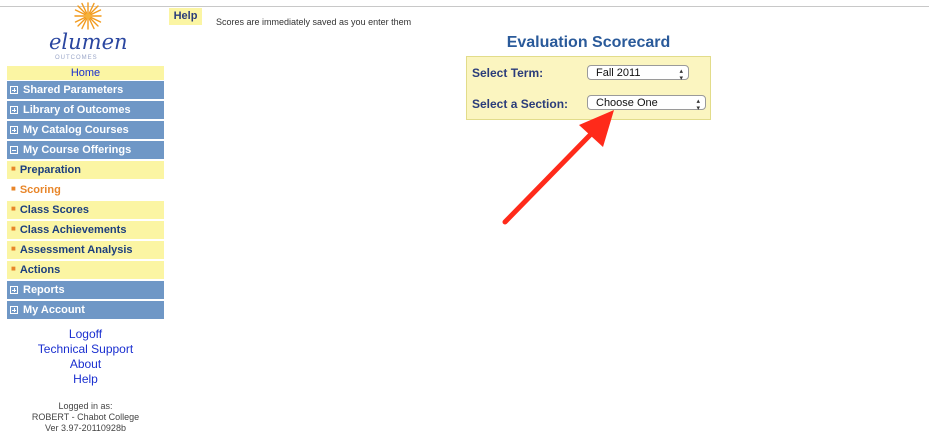 This screenshot has width=929, height=442. Describe the element at coordinates (85, 428) in the screenshot. I see `version-label: Ver 3.97-20110928b` at that location.